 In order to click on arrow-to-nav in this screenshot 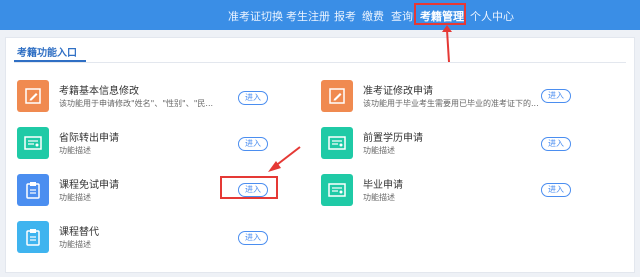, I will do `click(448, 46)`.